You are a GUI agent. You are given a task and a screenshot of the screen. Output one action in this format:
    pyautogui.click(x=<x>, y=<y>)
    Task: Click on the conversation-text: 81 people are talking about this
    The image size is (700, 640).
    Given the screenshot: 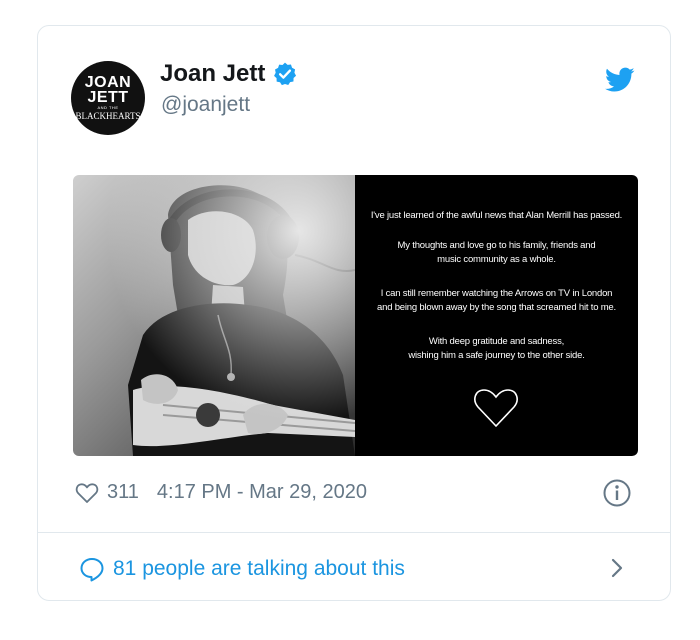 What is the action you would take?
    pyautogui.click(x=259, y=569)
    